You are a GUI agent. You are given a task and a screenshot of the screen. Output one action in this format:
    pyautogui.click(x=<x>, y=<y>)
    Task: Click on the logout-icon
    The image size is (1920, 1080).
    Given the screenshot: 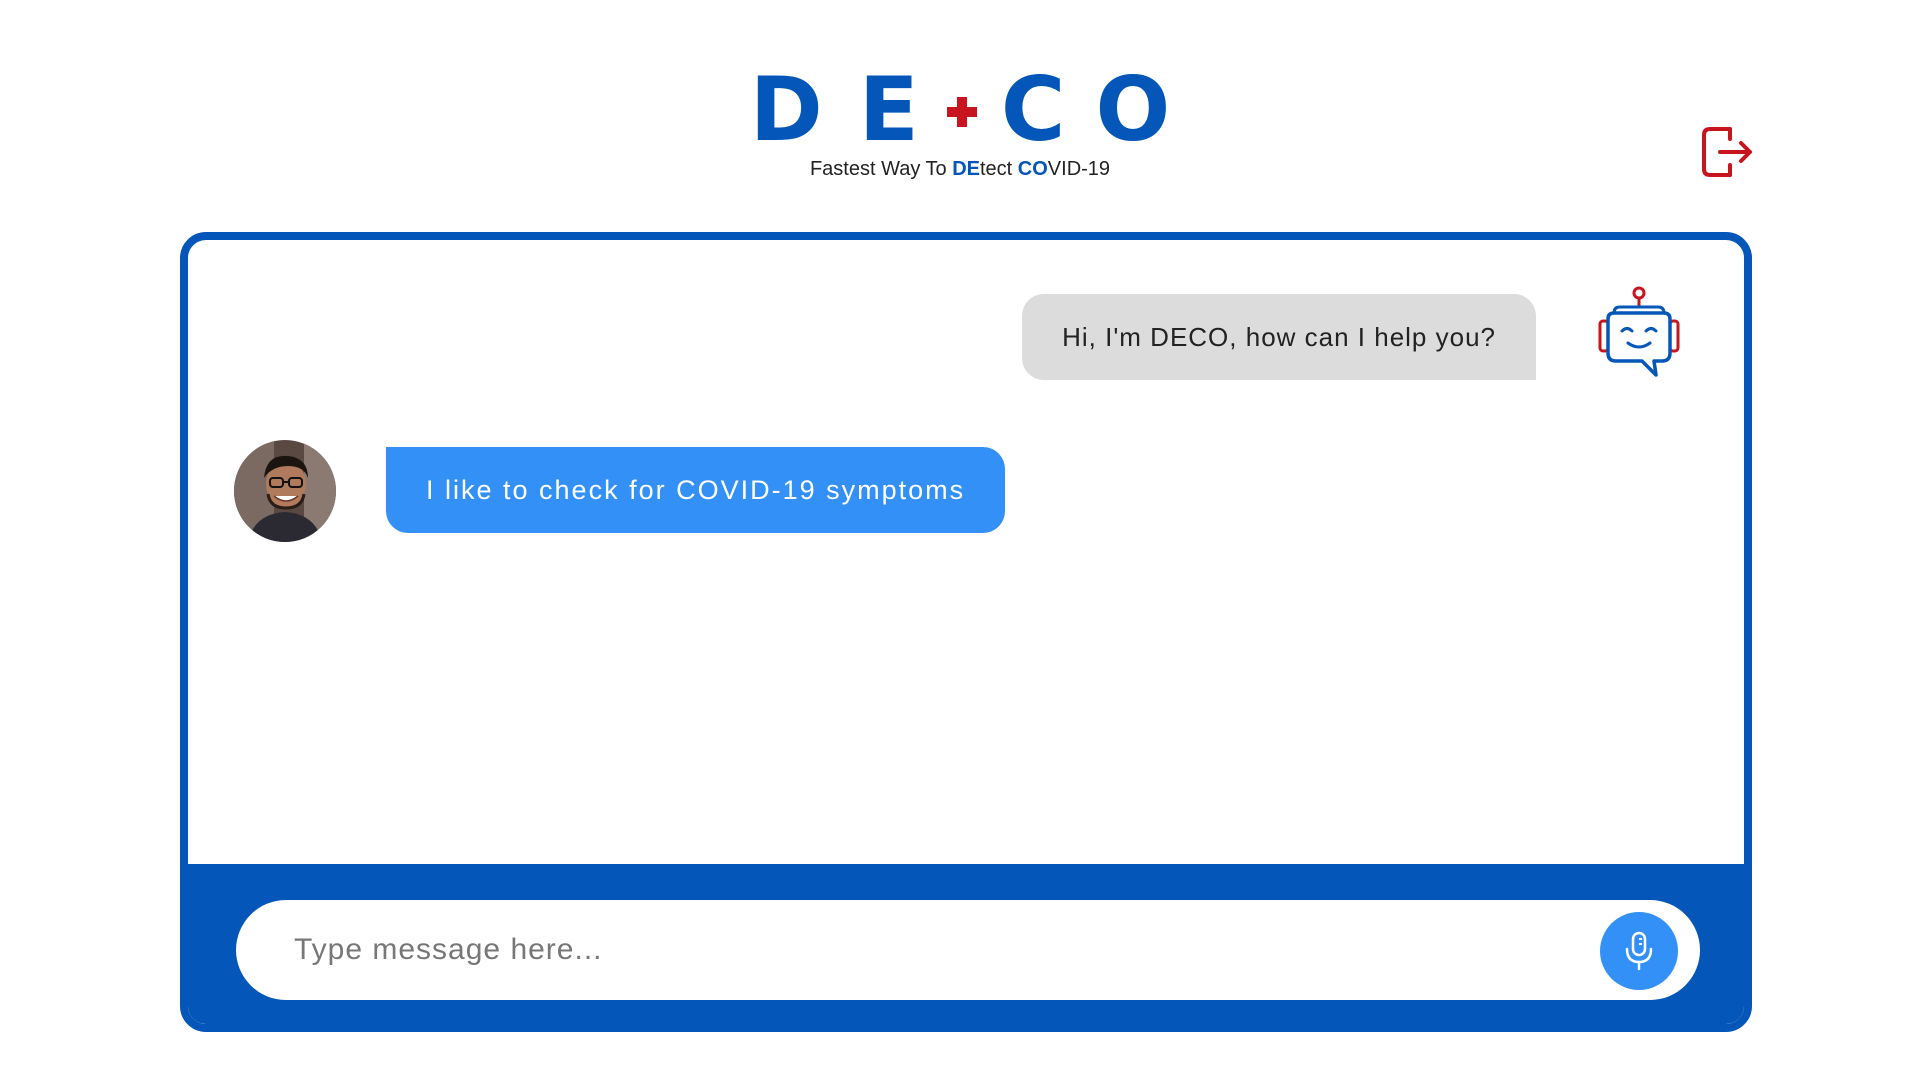 What is the action you would take?
    pyautogui.click(x=1727, y=152)
    